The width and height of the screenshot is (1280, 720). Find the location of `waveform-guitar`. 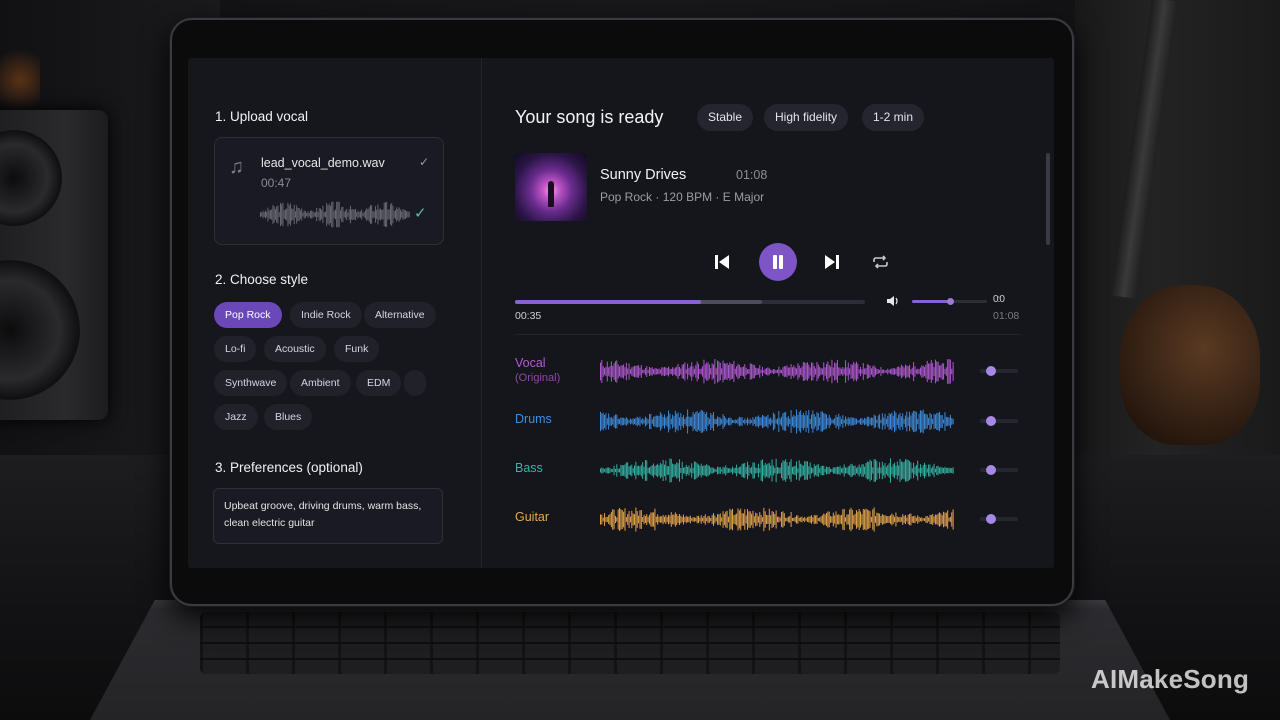

waveform-guitar is located at coordinates (777, 519).